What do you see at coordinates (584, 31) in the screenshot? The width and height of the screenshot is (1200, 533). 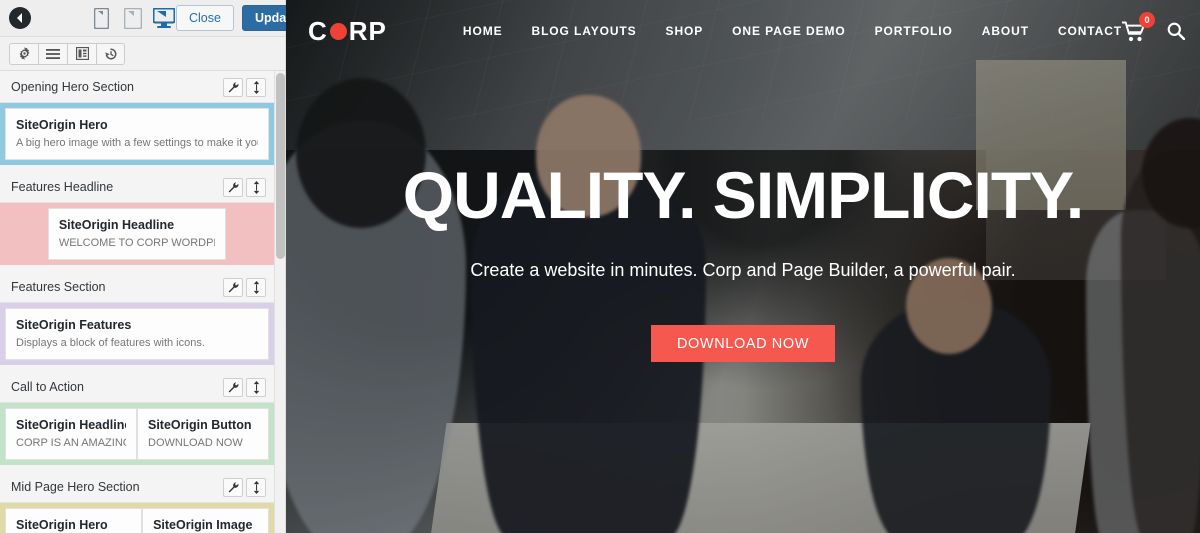 I see `nav-item-blog-layouts: BLOG LAYOUTS` at bounding box center [584, 31].